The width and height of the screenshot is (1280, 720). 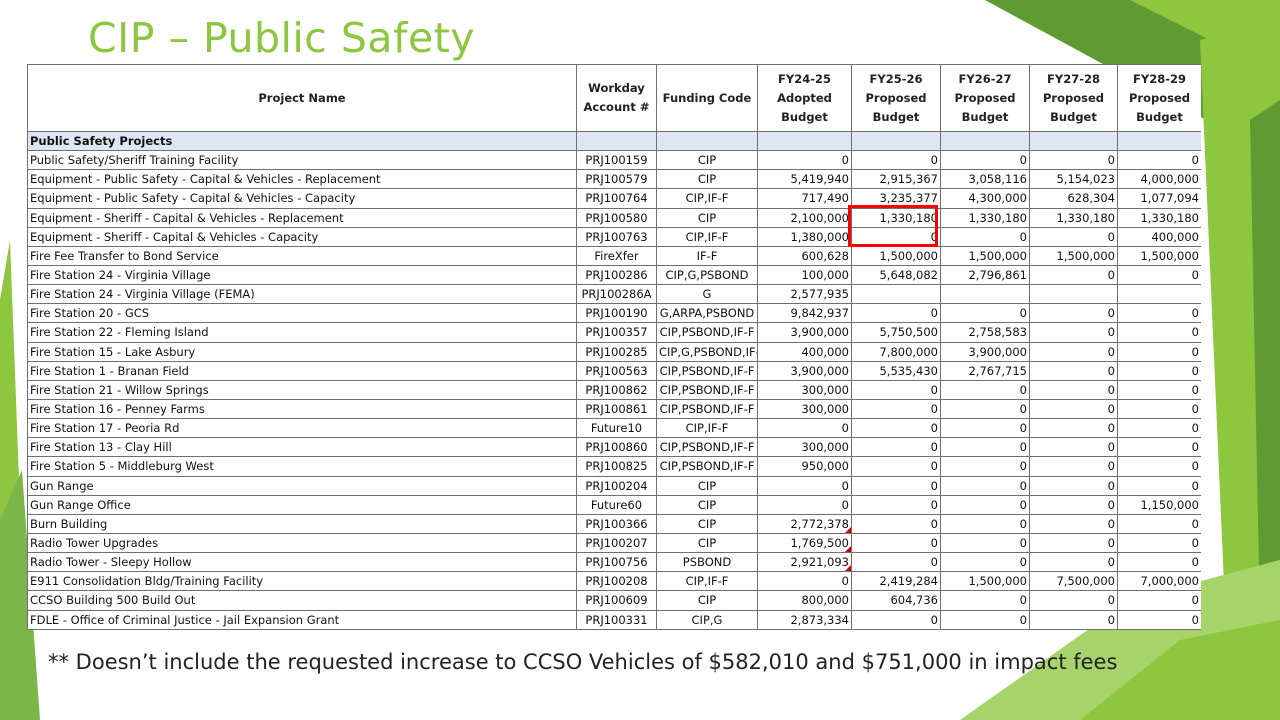 What do you see at coordinates (302, 275) in the screenshot?
I see `cell-project-name: Fire Station 24 - Virginia Village` at bounding box center [302, 275].